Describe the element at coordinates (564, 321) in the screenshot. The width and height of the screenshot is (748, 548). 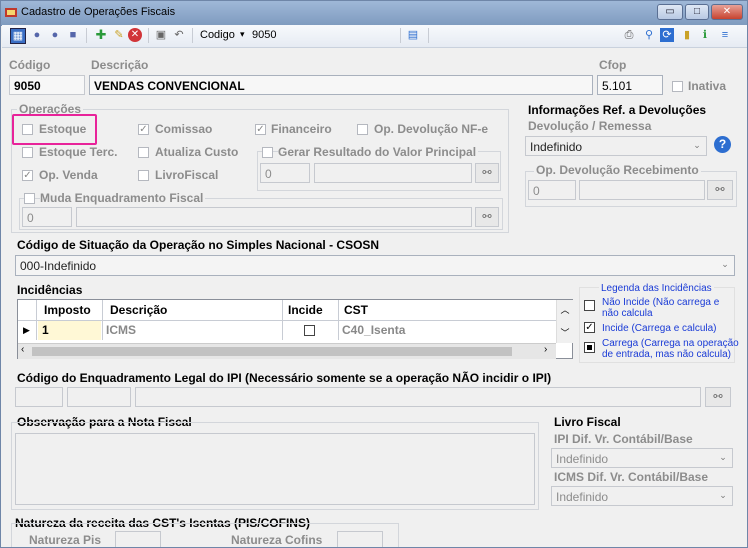
I see `vertical-scrollbar: ︿ ﹀` at that location.